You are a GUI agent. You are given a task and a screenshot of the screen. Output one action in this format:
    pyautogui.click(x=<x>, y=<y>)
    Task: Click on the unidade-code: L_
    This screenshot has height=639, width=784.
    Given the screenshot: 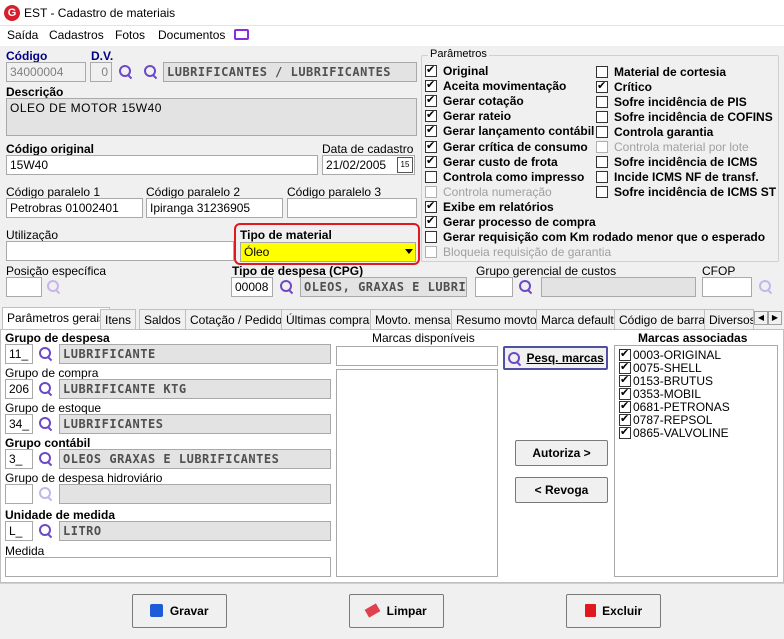 What is the action you would take?
    pyautogui.click(x=19, y=531)
    